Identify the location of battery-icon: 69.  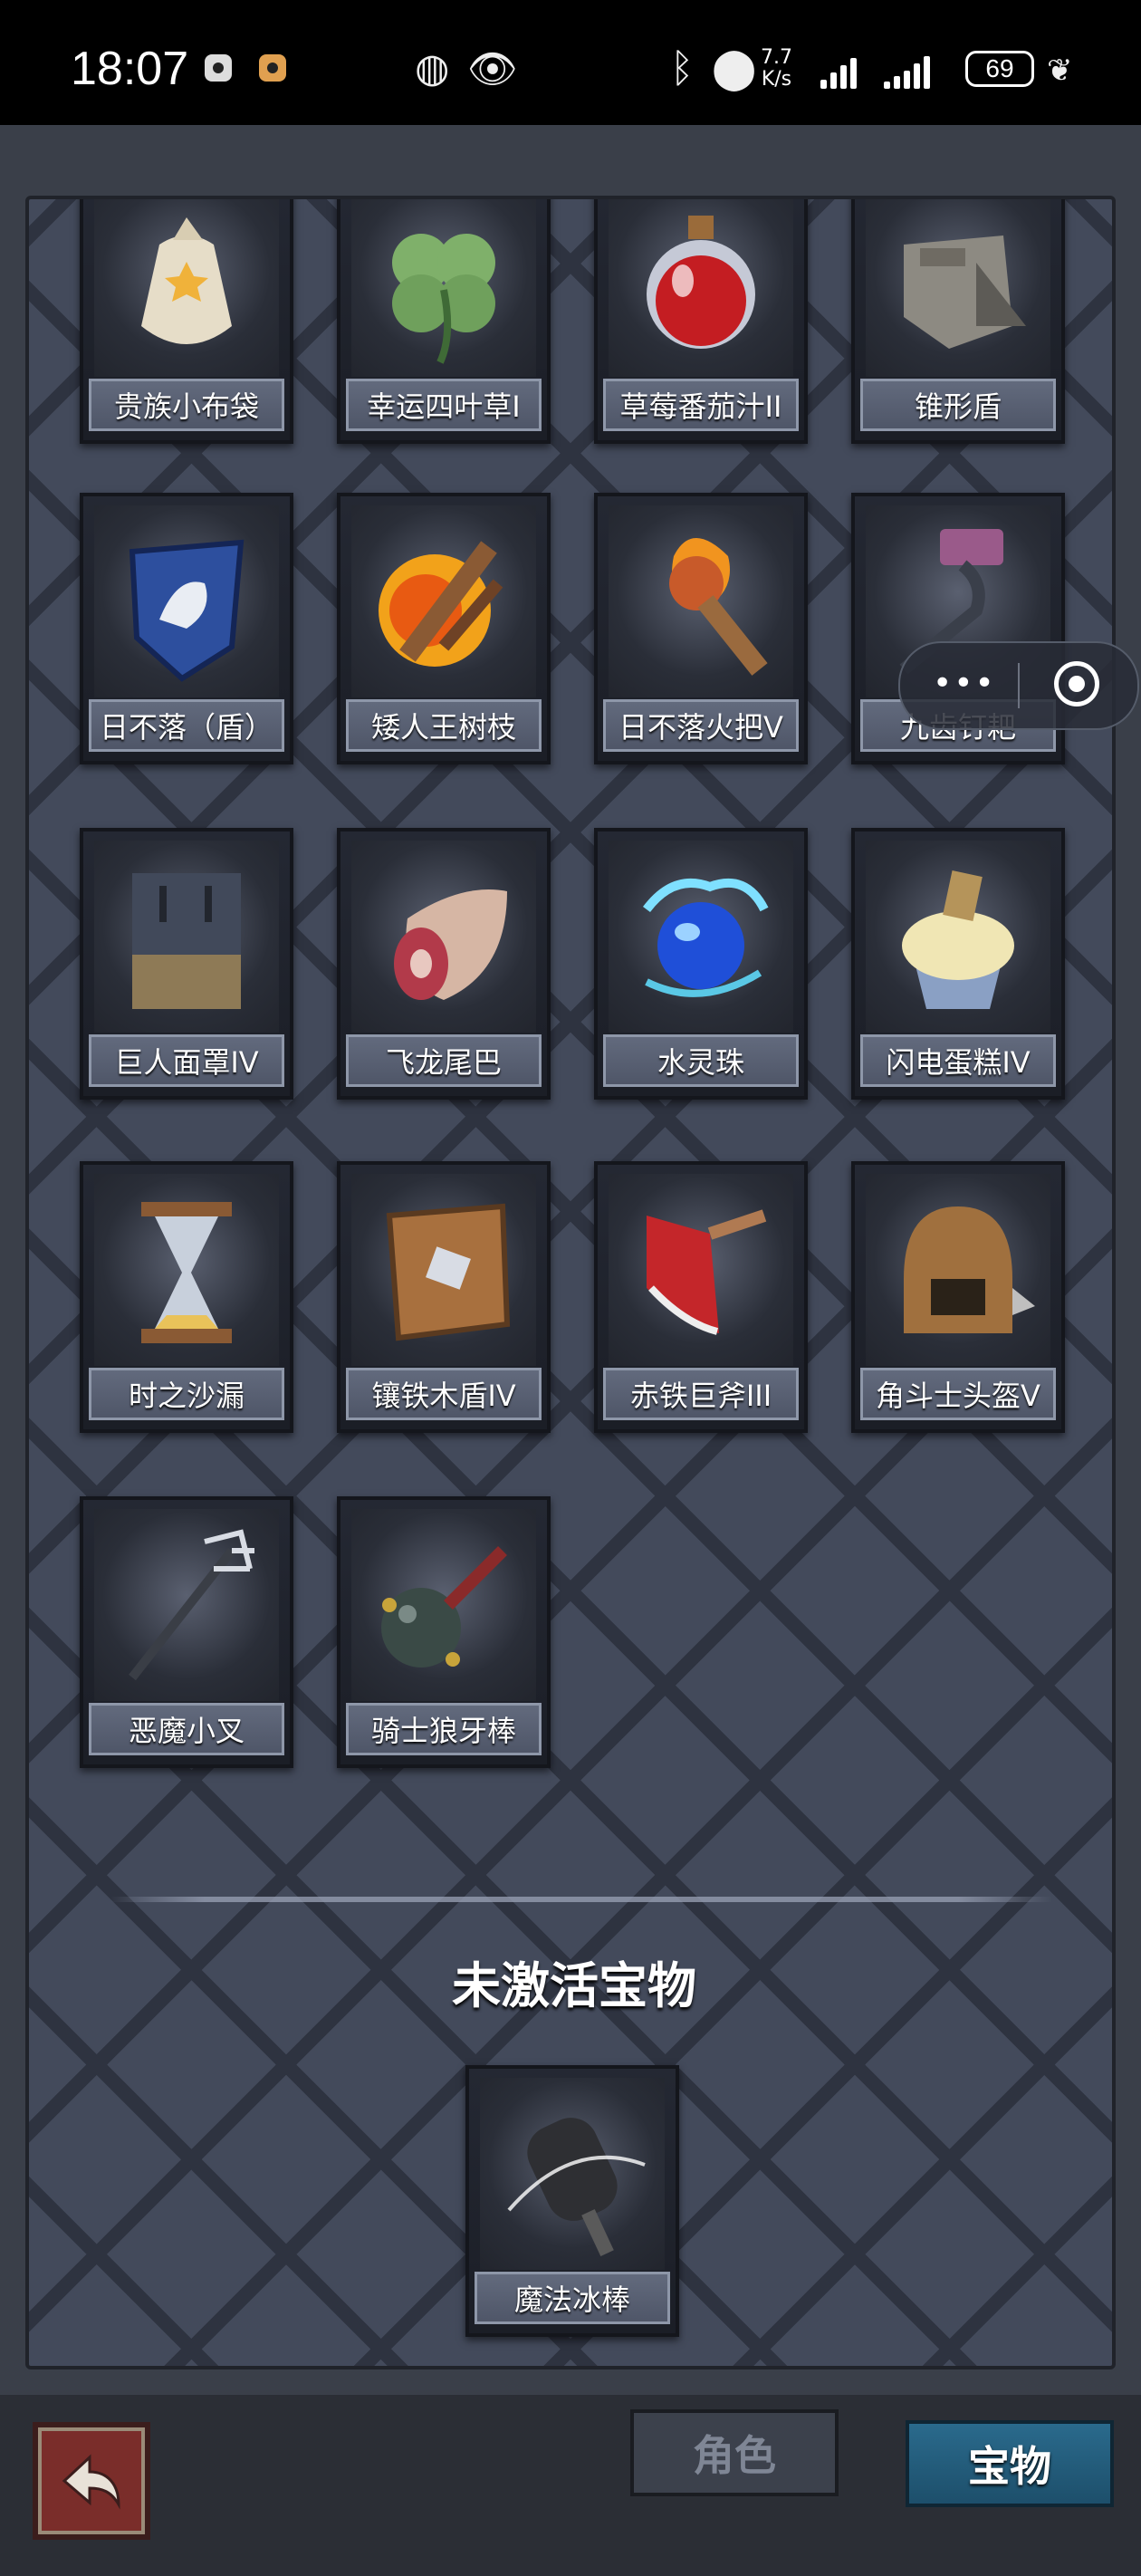
(1000, 69).